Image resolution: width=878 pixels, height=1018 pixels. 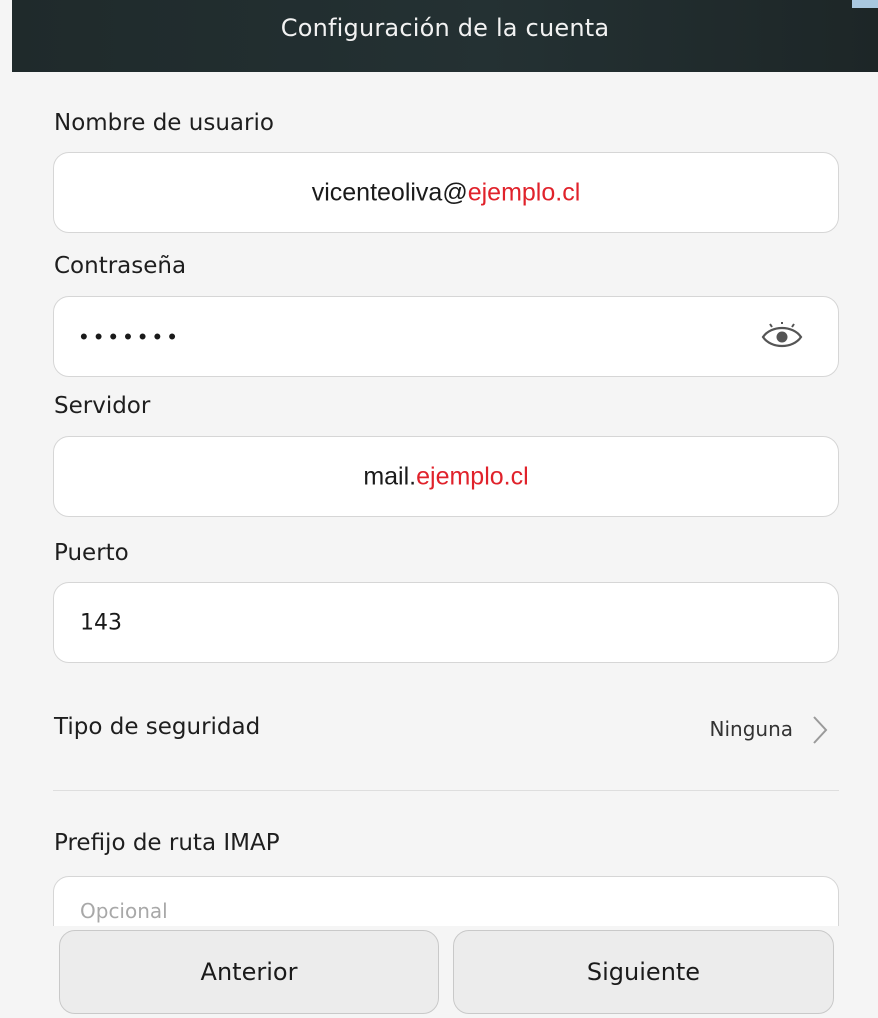 What do you see at coordinates (167, 843) in the screenshot?
I see `imap-prefix-label: Prefijo de ruta IMAP` at bounding box center [167, 843].